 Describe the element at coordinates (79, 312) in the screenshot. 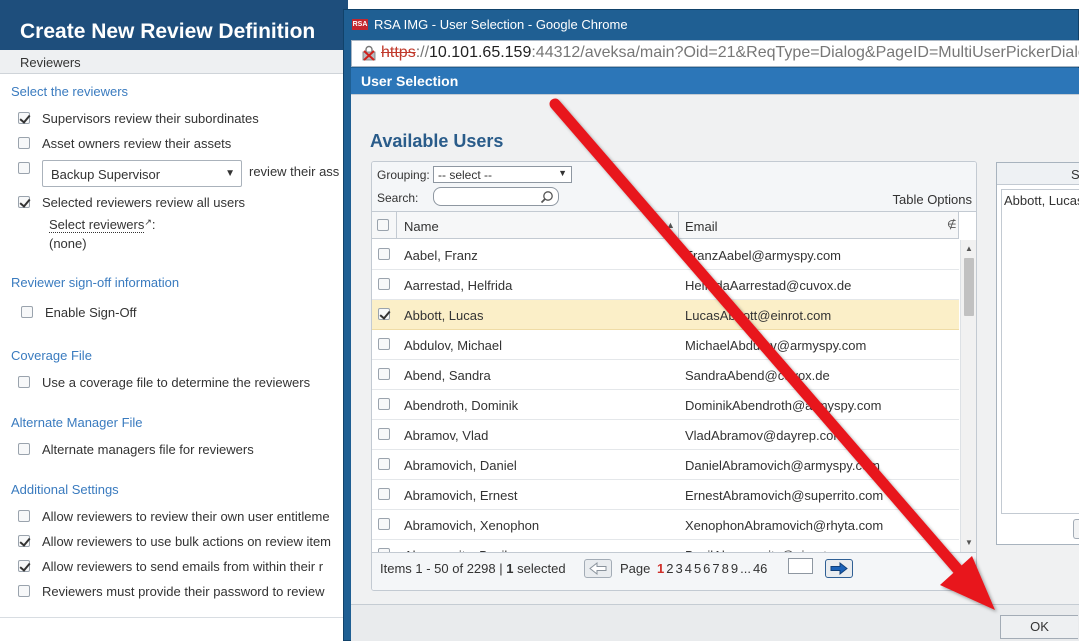

I see `option-enable-signoff: Enable Sign-Off` at that location.